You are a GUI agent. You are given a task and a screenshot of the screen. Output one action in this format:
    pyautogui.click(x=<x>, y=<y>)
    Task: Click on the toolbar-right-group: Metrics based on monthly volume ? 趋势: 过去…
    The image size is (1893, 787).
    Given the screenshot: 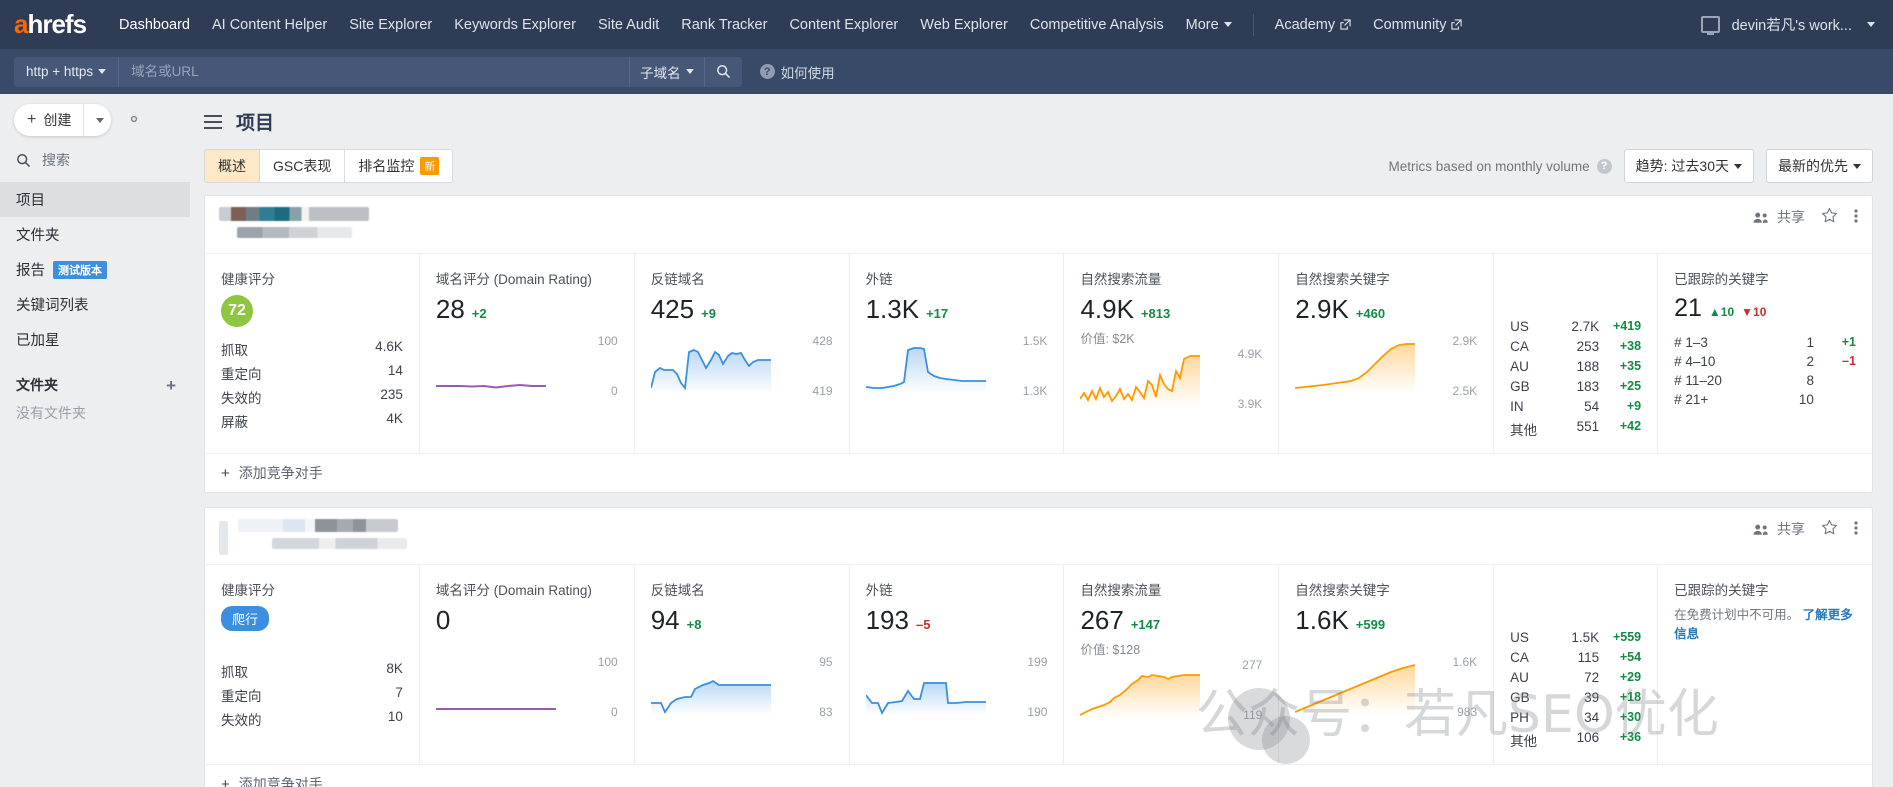 What is the action you would take?
    pyautogui.click(x=1631, y=166)
    